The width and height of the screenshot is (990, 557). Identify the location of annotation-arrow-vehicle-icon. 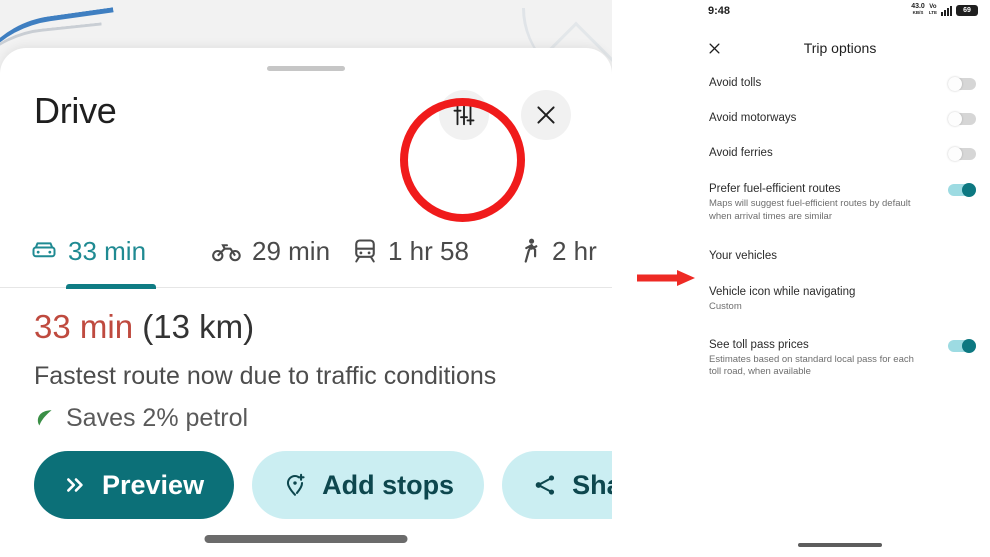
(666, 278).